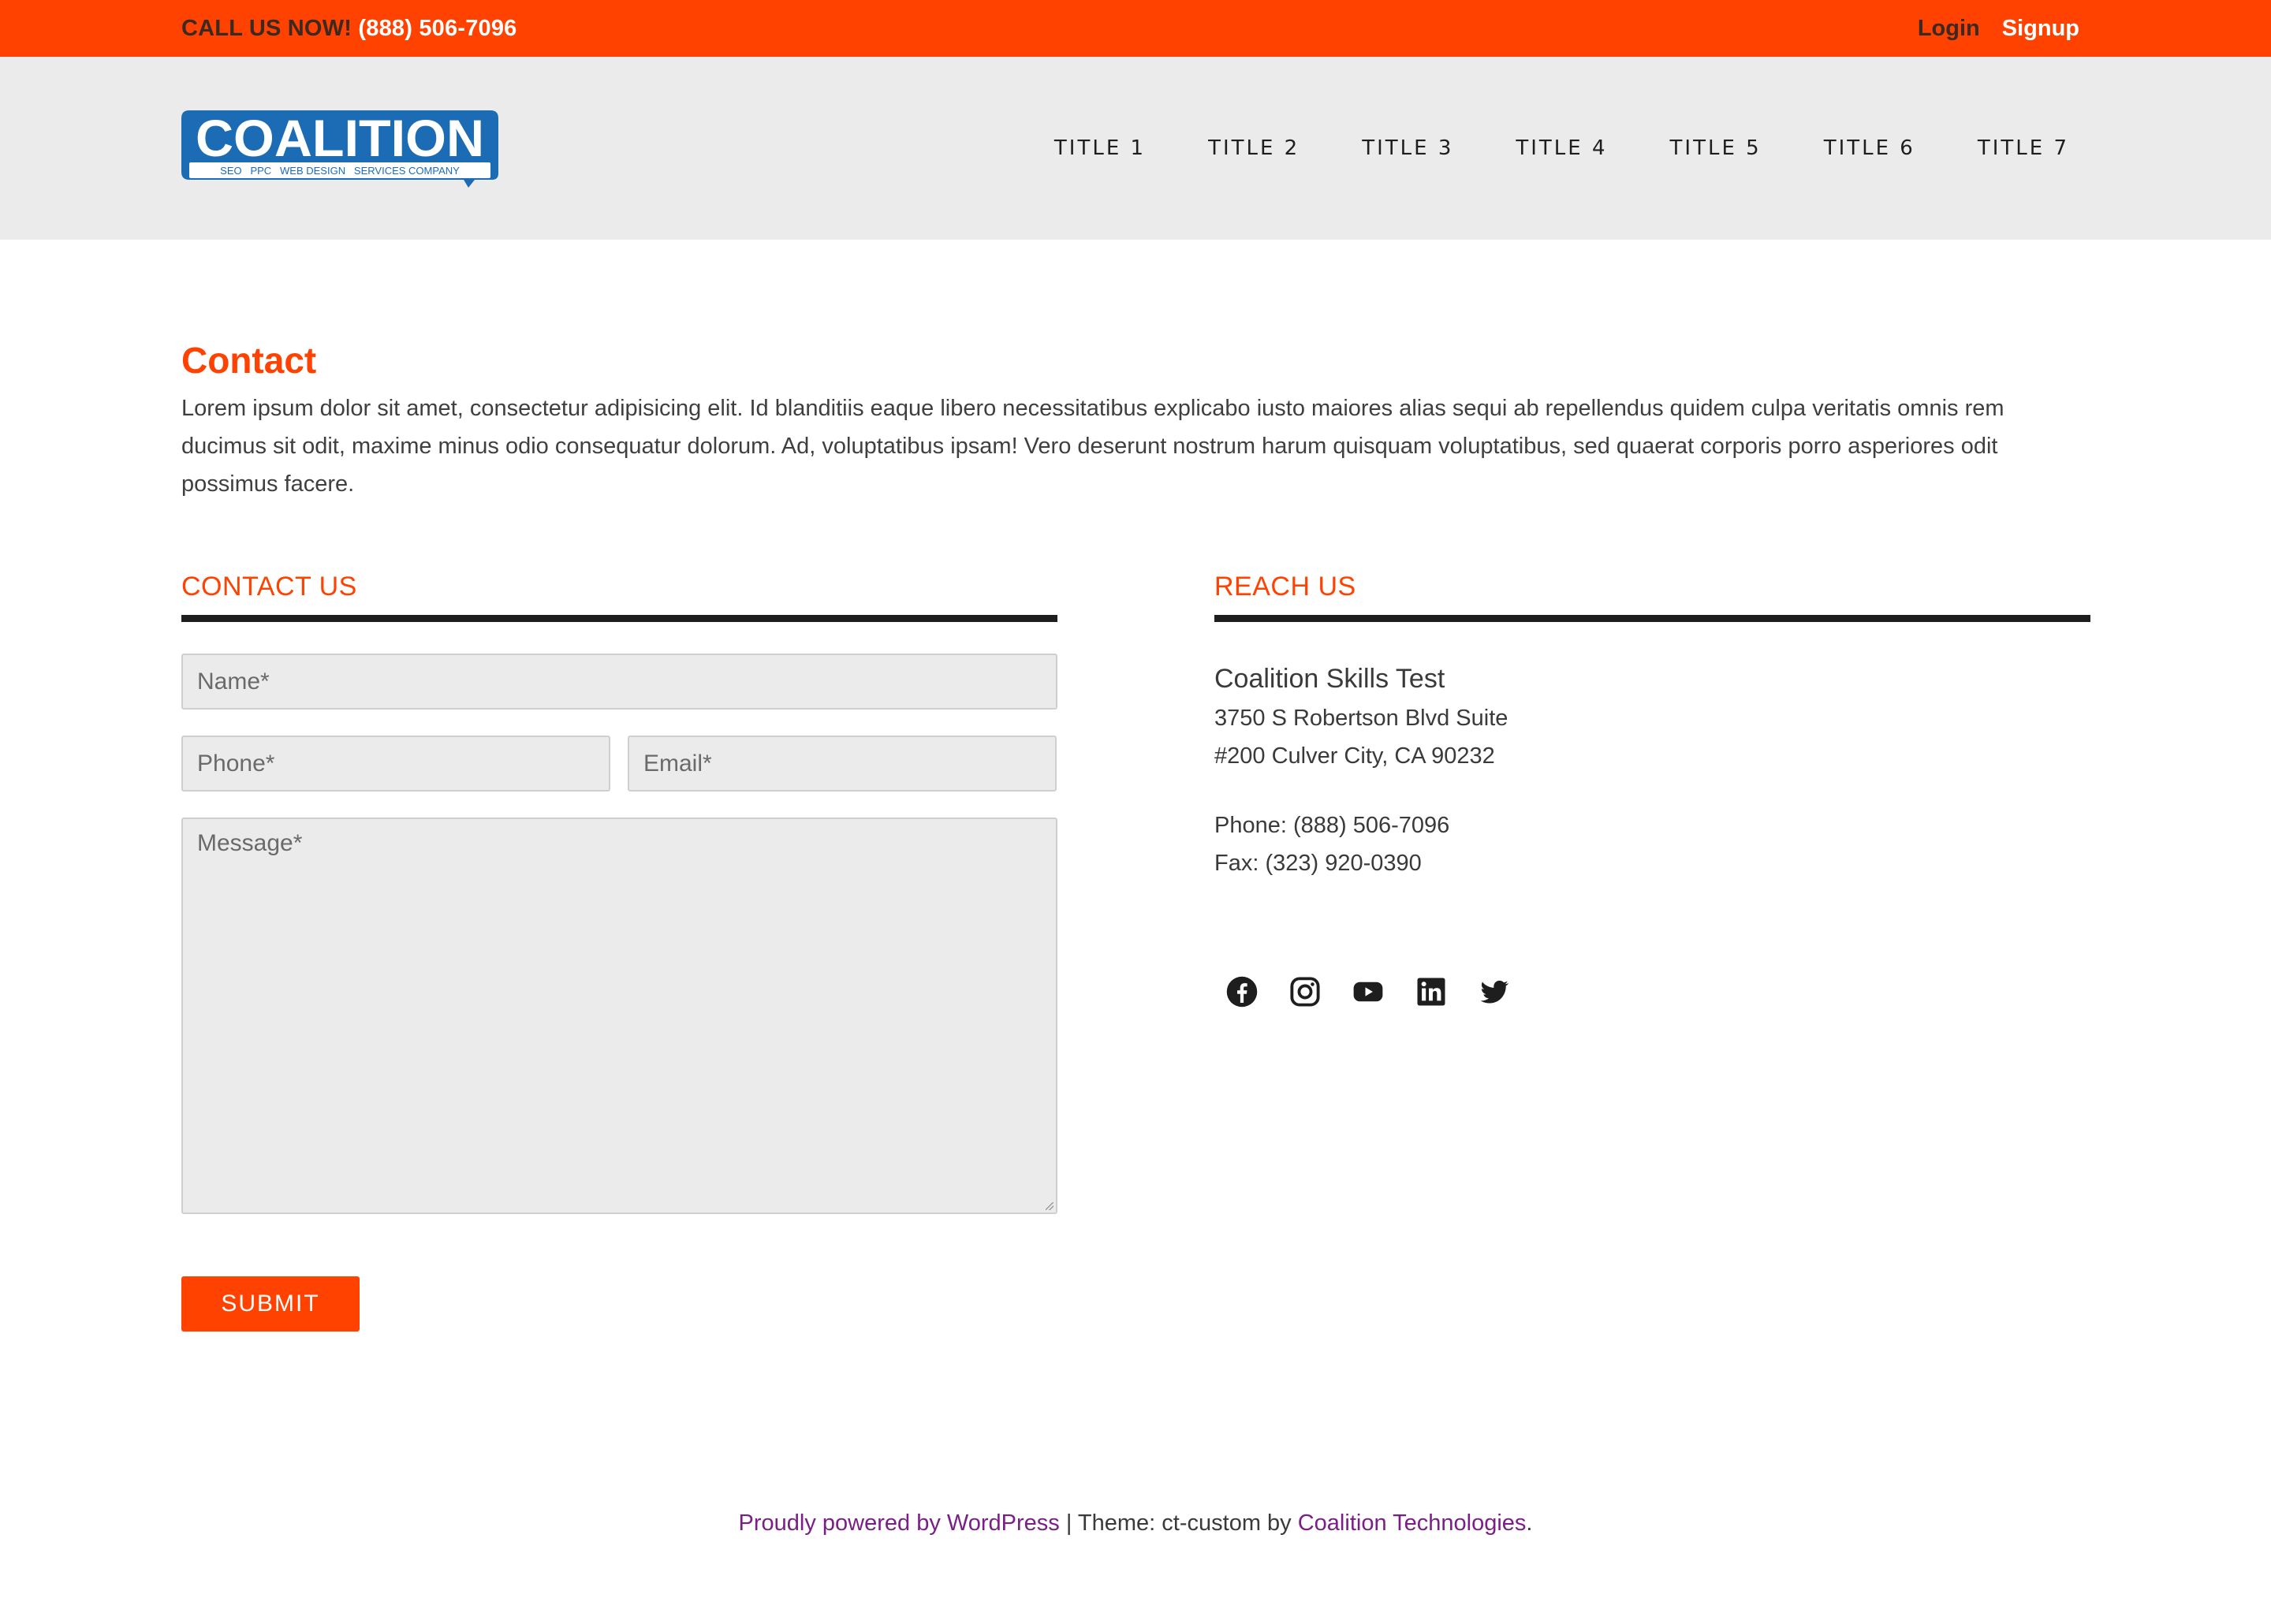 This screenshot has width=2271, height=1624. Describe the element at coordinates (266, 28) in the screenshot. I see `call-label: CALL US NOW!` at that location.